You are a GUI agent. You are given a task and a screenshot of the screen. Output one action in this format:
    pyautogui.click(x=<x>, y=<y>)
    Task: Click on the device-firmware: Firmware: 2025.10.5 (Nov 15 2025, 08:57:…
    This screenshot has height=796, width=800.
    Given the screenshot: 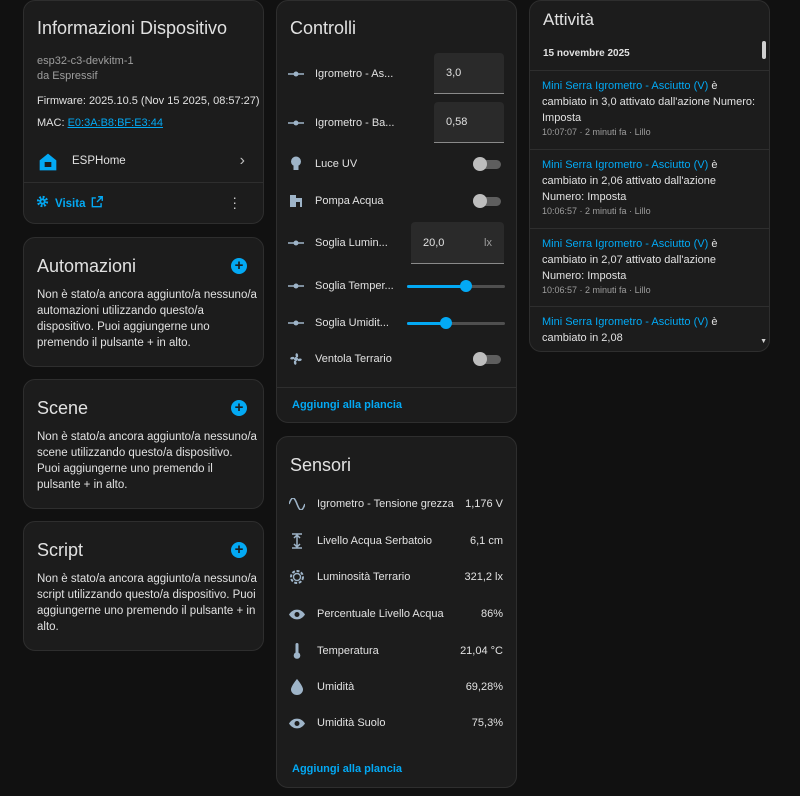 What is the action you would take?
    pyautogui.click(x=148, y=101)
    